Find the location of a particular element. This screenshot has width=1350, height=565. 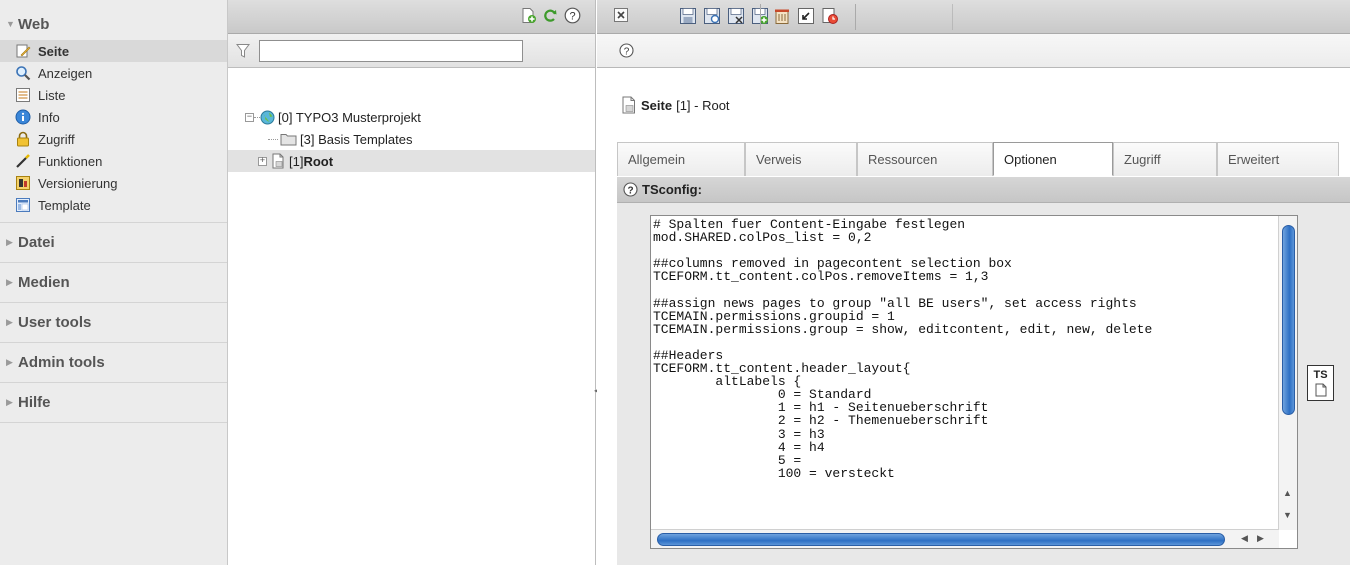

module-item-versionierung: Versionierung is located at coordinates (113, 183).